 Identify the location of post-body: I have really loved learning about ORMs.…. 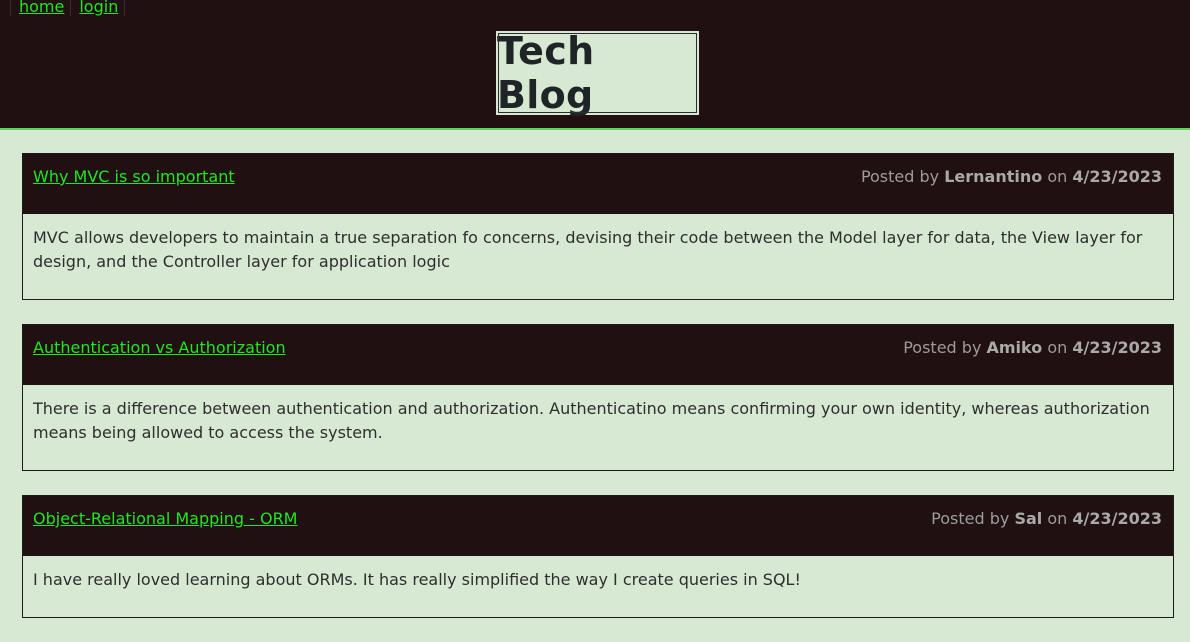
(417, 579).